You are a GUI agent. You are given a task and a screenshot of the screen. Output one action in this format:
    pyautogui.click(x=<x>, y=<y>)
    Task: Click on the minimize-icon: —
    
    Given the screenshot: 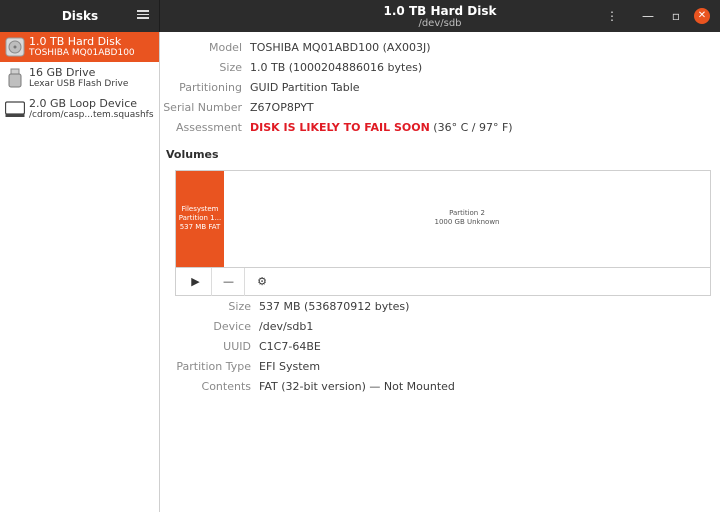 What is the action you would take?
    pyautogui.click(x=648, y=16)
    